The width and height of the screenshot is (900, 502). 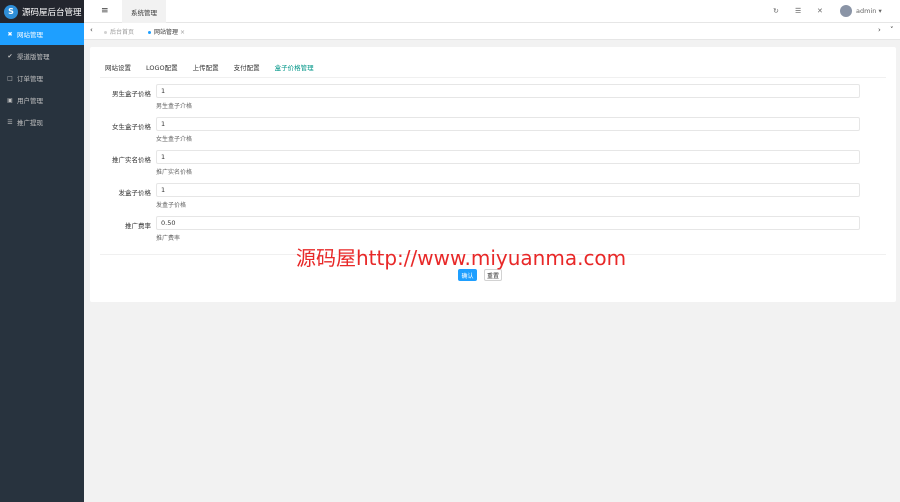 What do you see at coordinates (30, 123) in the screenshot?
I see `sidebar-item-label: 推广提现` at bounding box center [30, 123].